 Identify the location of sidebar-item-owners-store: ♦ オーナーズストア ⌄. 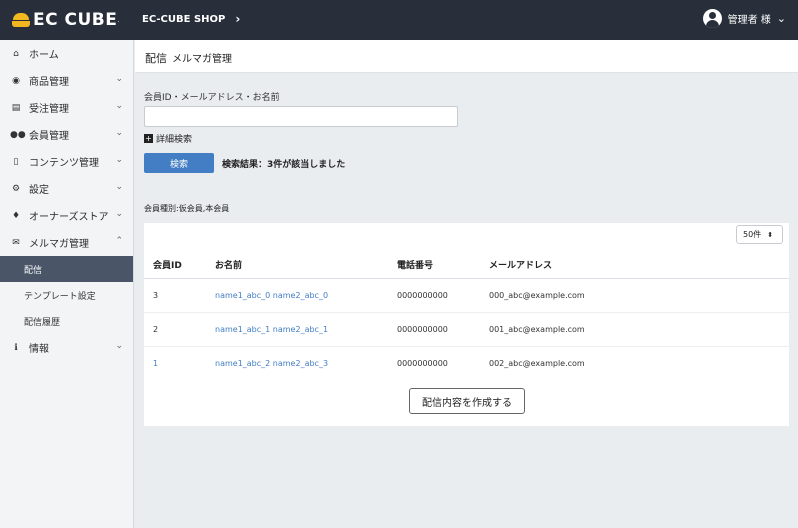
(66, 215).